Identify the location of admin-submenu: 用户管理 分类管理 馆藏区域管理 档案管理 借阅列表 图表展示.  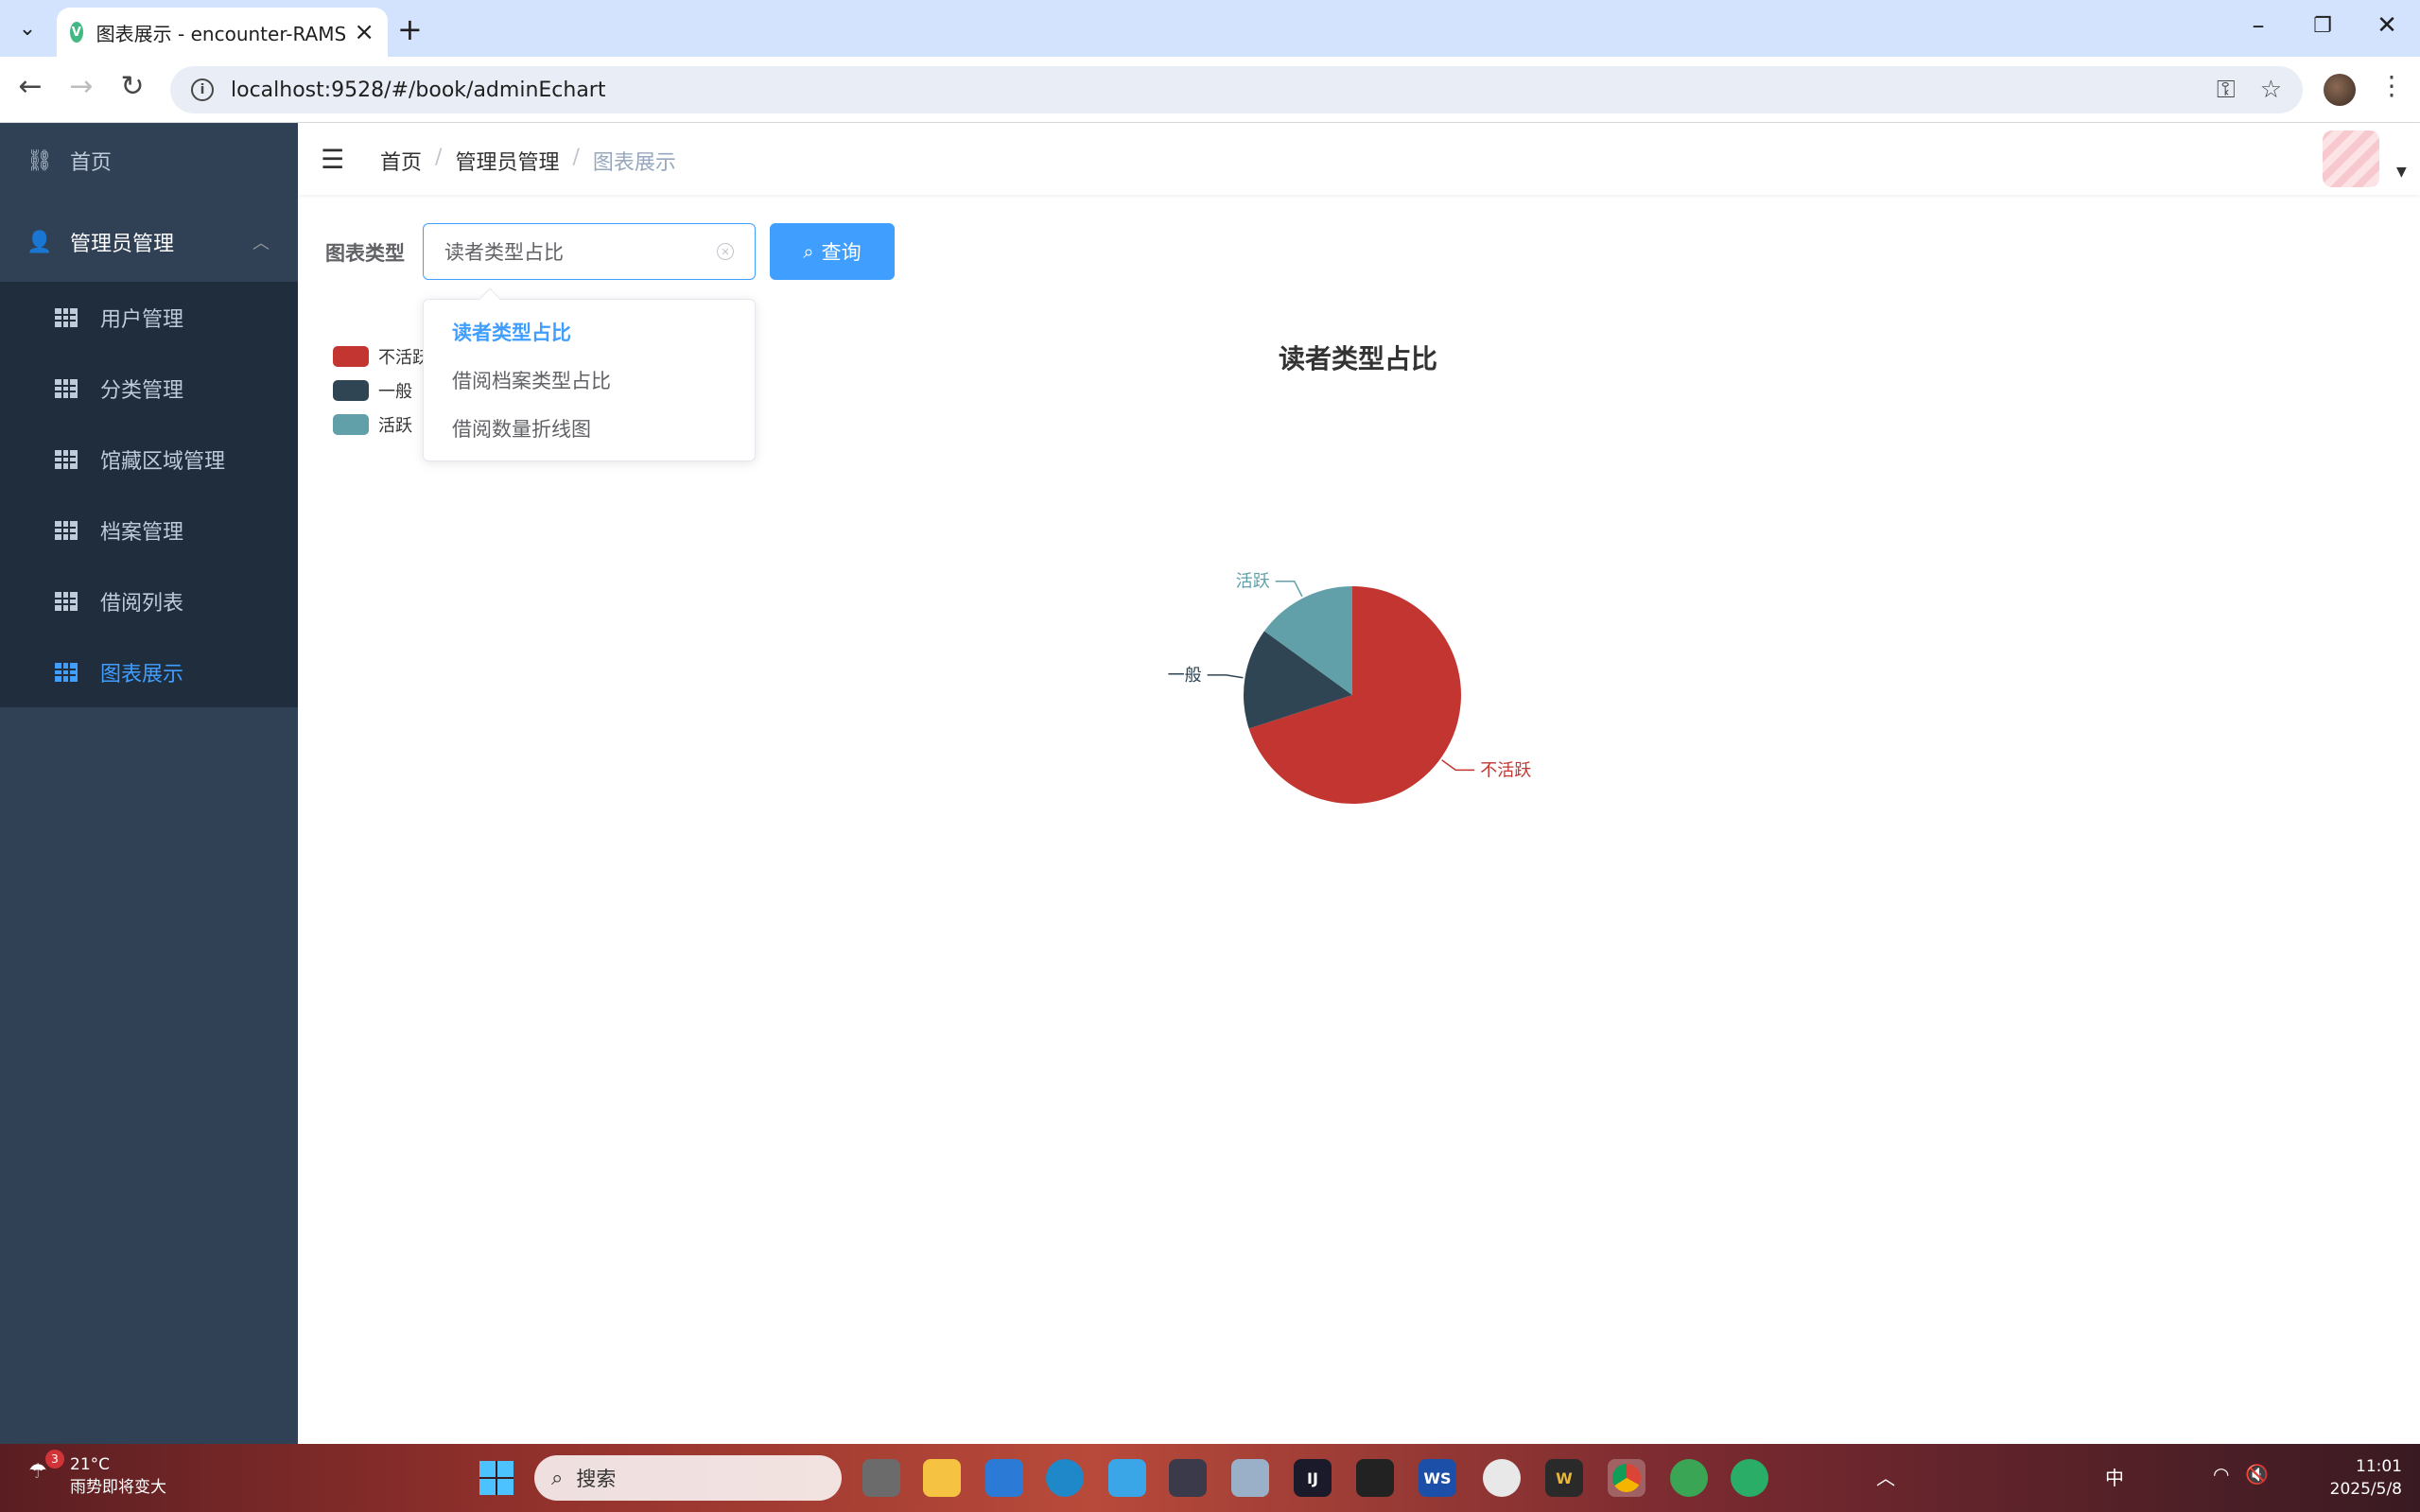
(149, 494).